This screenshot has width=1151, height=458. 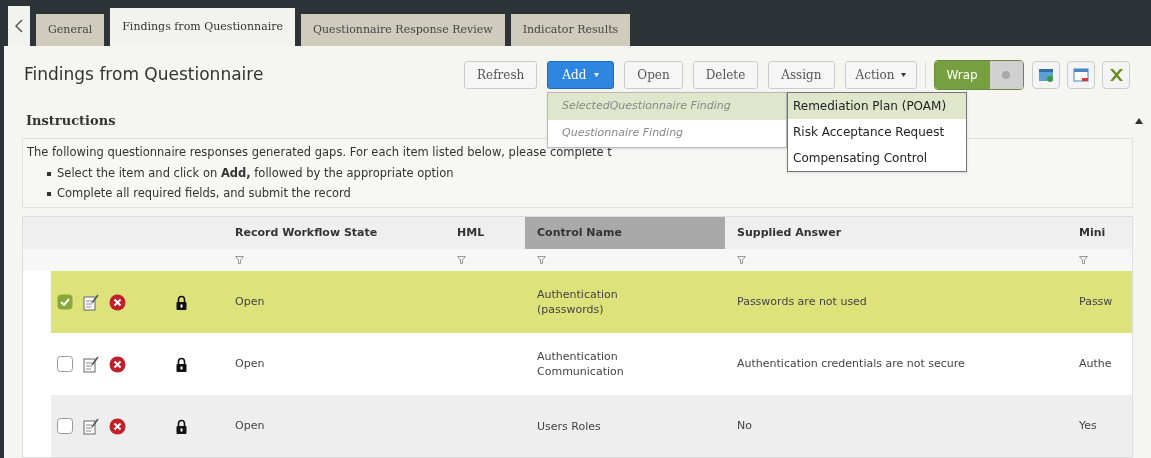 What do you see at coordinates (802, 301) in the screenshot?
I see `table-cell-text: Passwords are not used` at bounding box center [802, 301].